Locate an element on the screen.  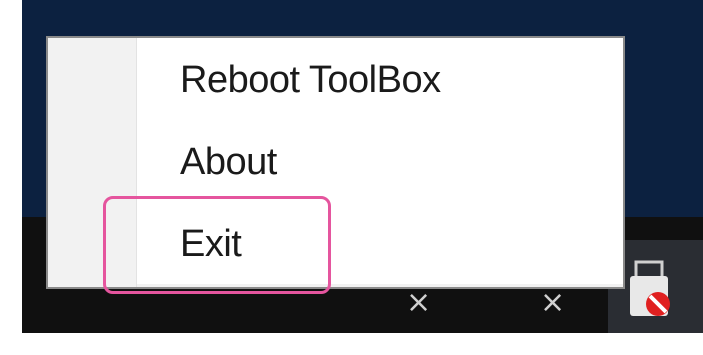
menu-item-label: About is located at coordinates (228, 162).